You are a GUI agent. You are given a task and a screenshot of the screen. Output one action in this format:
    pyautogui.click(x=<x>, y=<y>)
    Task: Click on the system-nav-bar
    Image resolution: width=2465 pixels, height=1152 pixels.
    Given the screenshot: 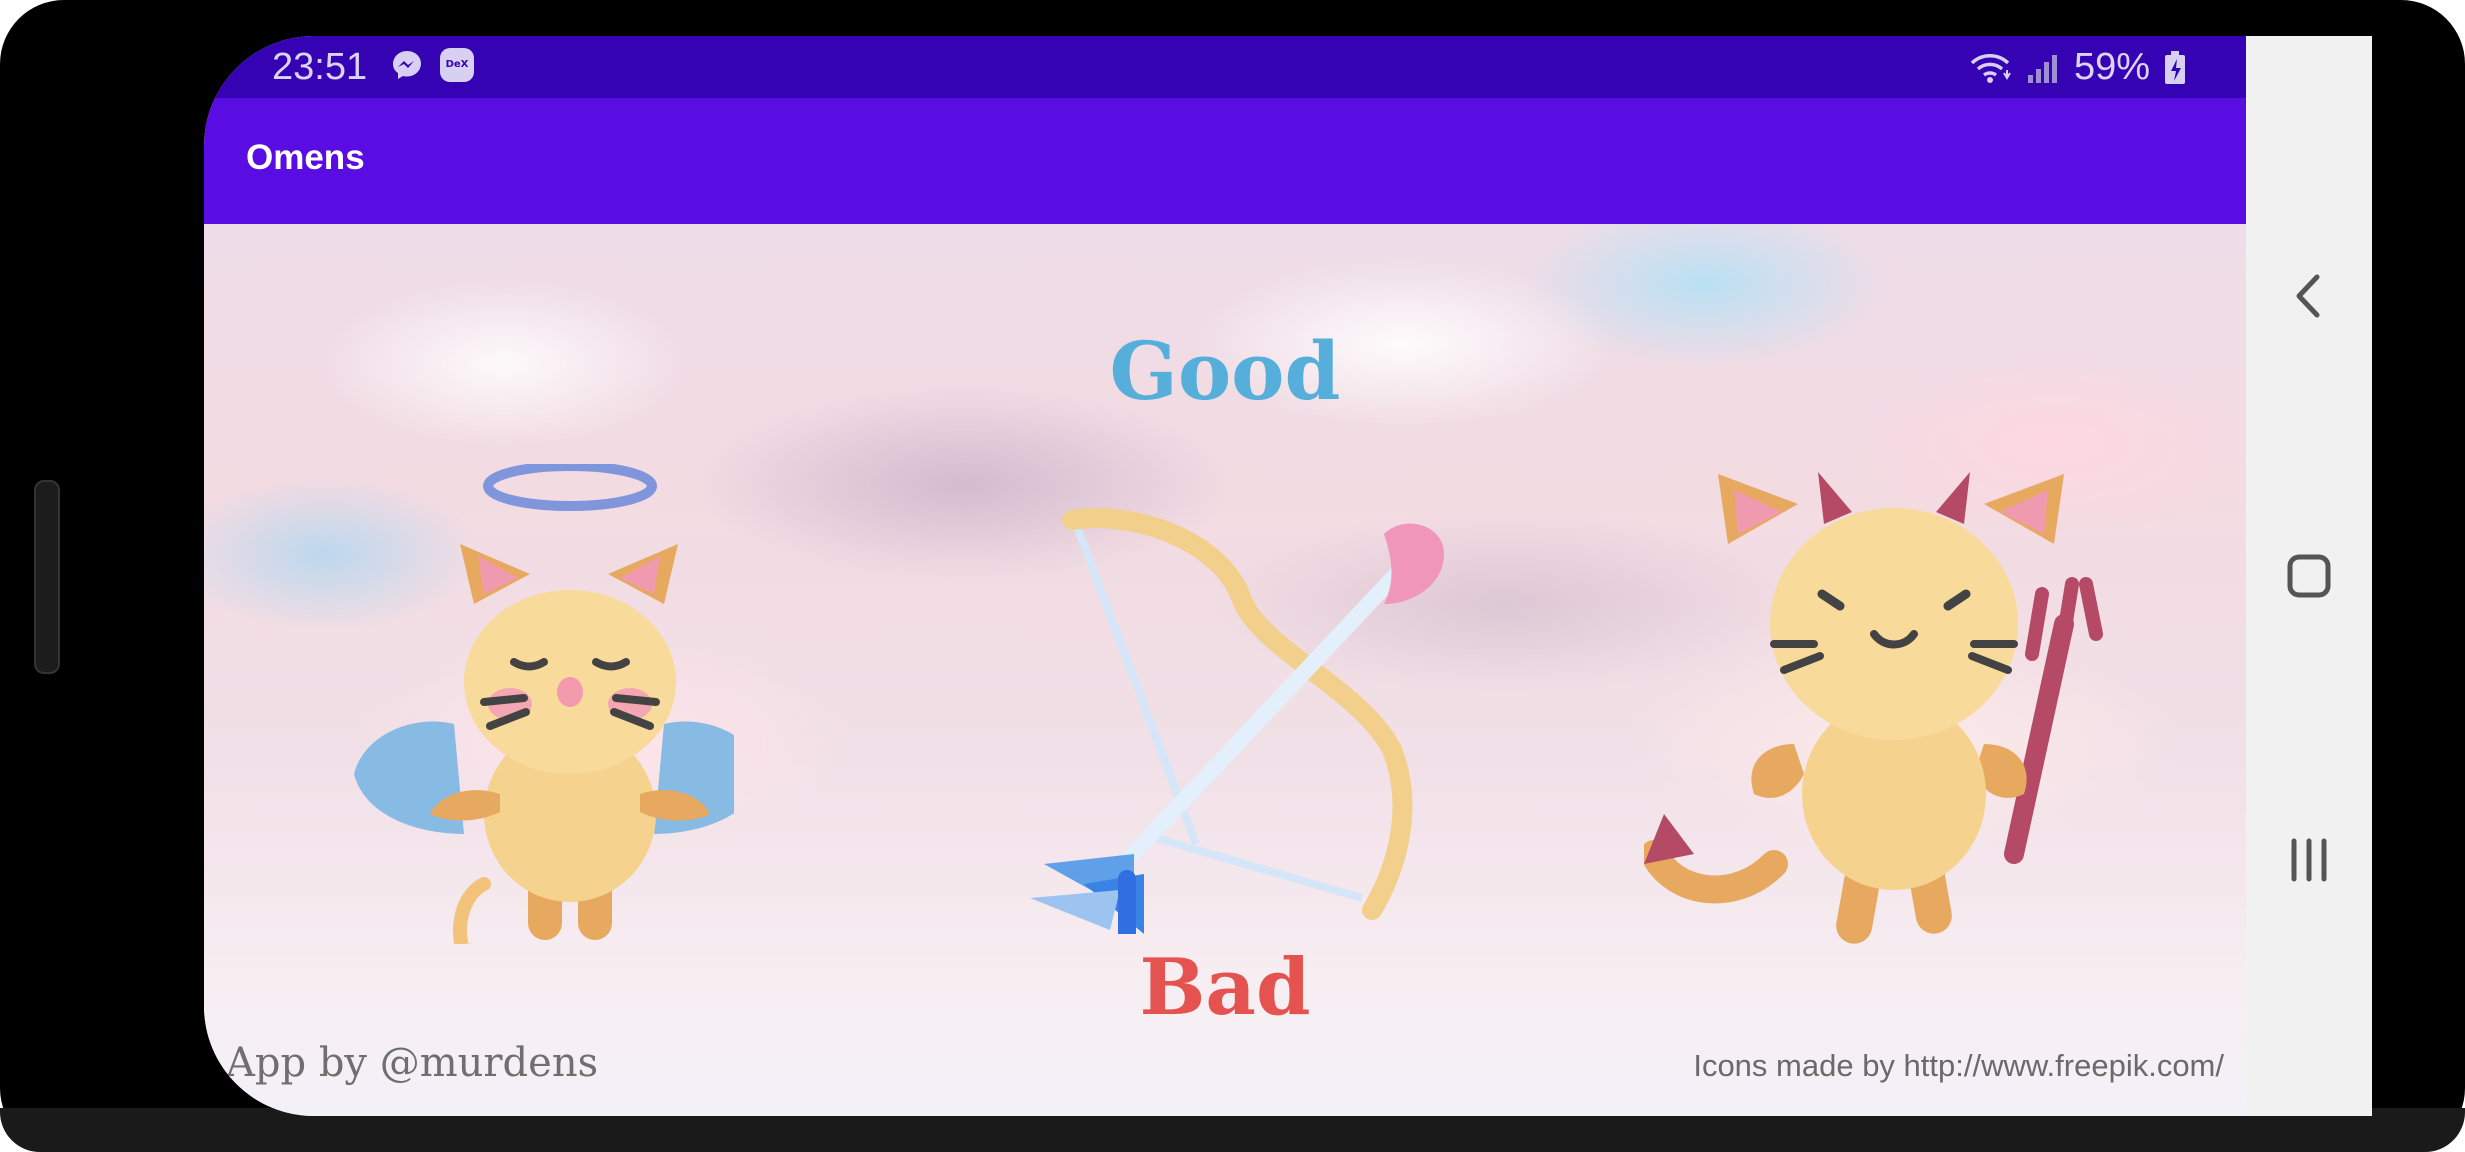 What is the action you would take?
    pyautogui.click(x=2309, y=576)
    